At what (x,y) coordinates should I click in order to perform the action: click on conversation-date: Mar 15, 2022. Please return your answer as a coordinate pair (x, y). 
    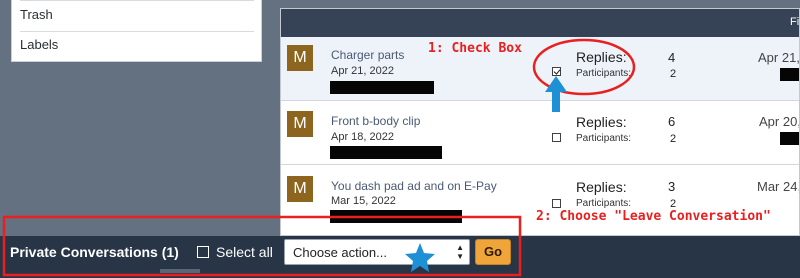
    Looking at the image, I should click on (363, 201).